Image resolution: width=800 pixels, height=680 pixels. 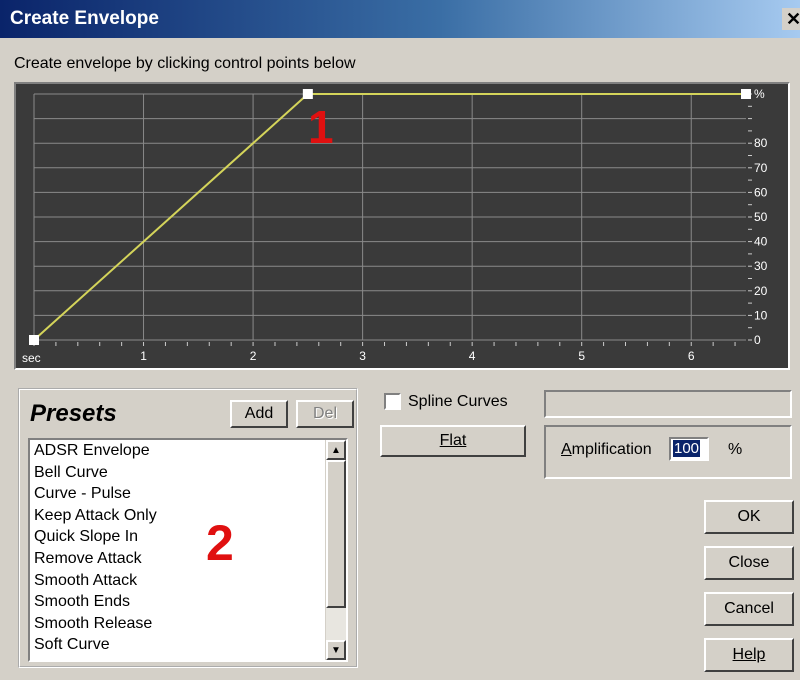 I want to click on x-tick-label: 6, so click(x=691, y=356).